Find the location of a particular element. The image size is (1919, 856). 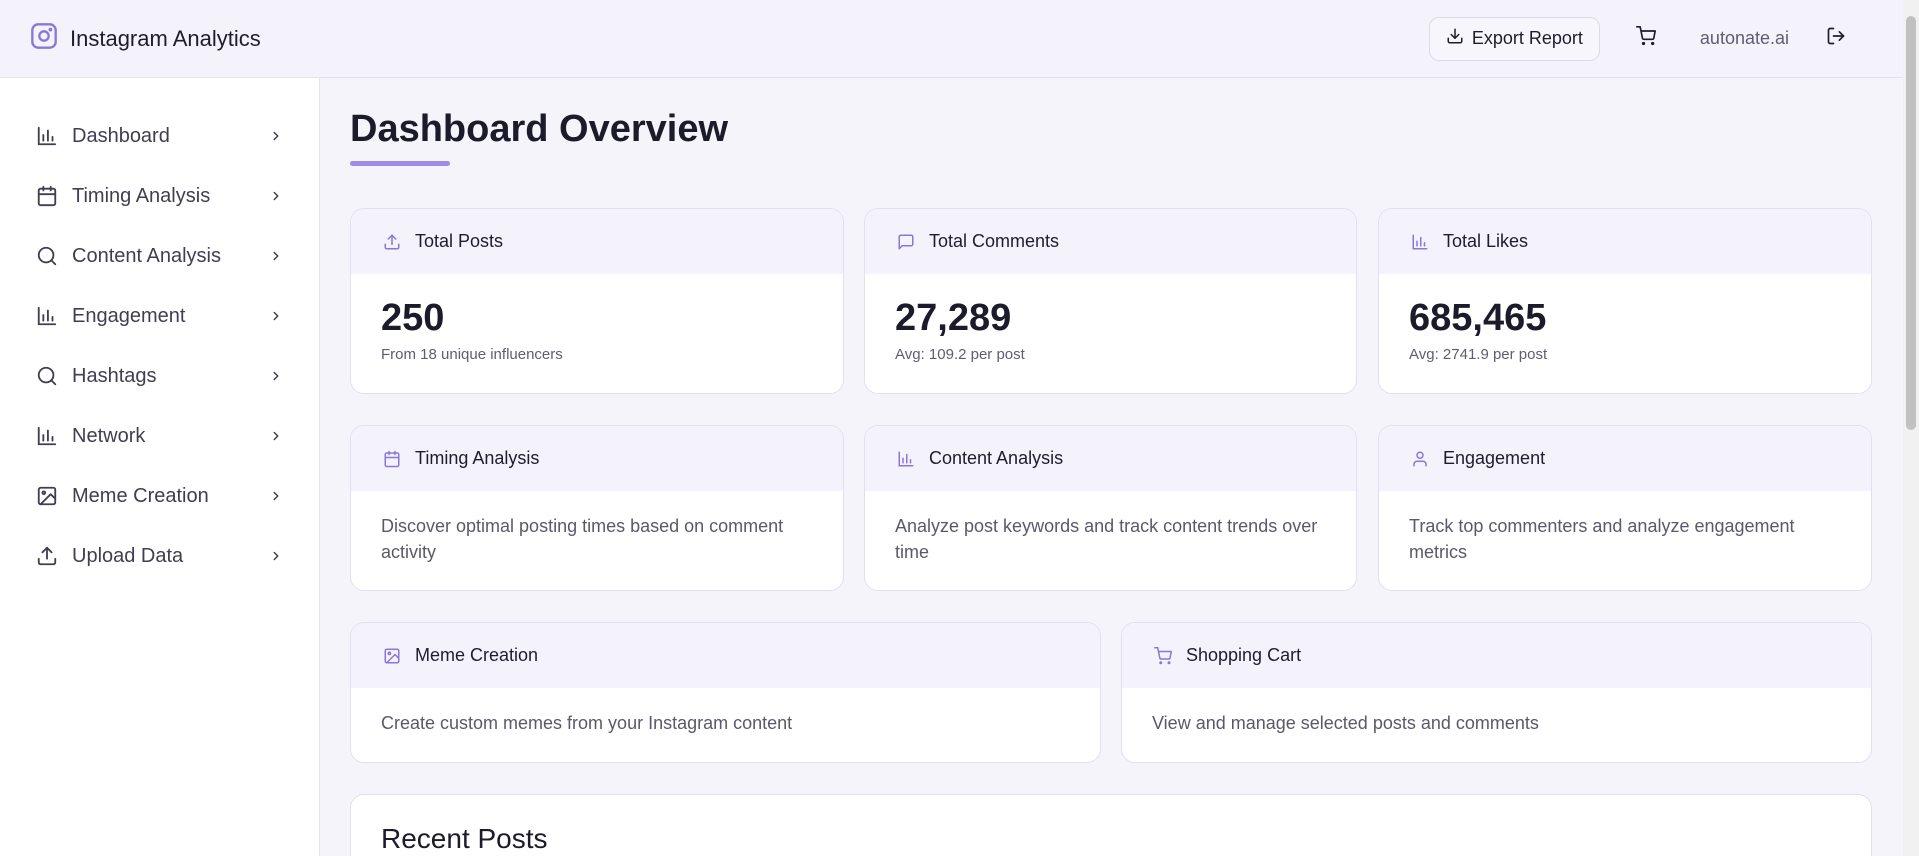

logout-button is located at coordinates (1836, 39).